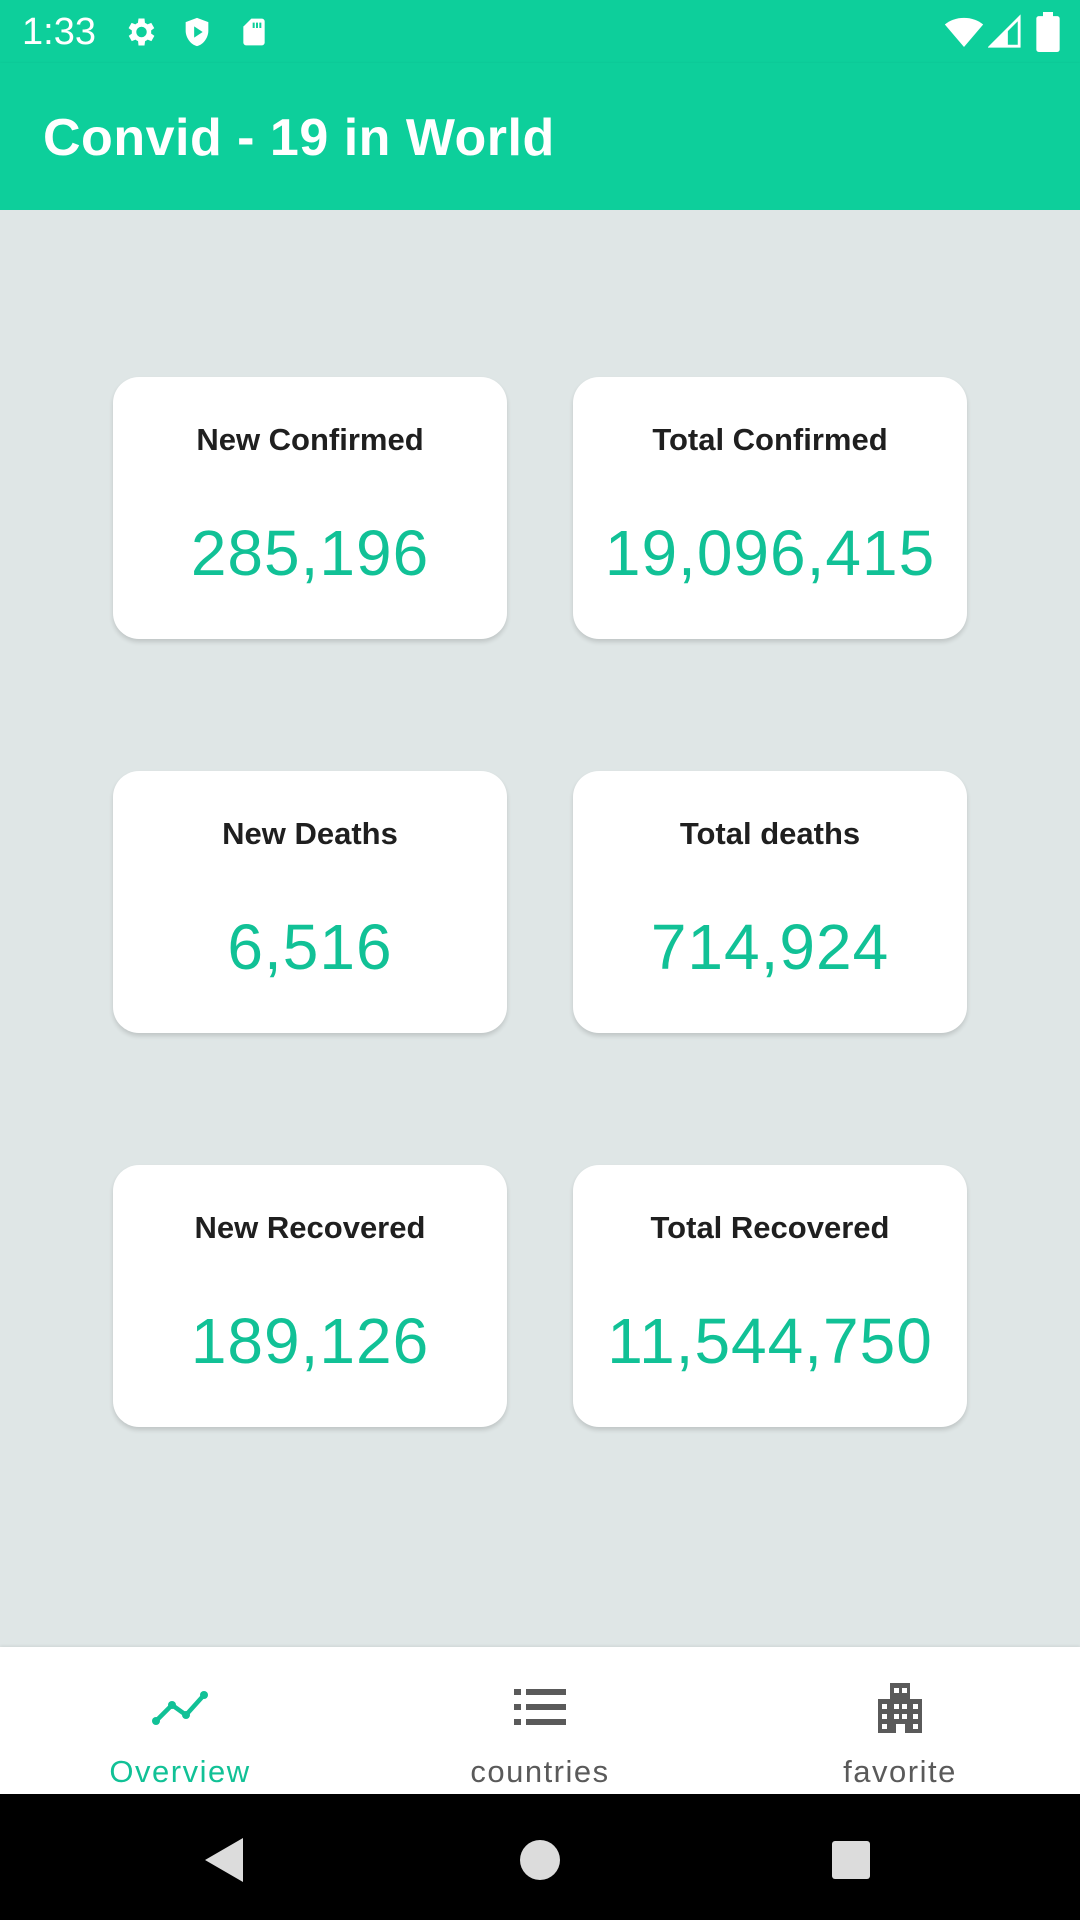  What do you see at coordinates (770, 508) in the screenshot?
I see `stat-card-total-confirmed: Total Confirmed 19,096,415` at bounding box center [770, 508].